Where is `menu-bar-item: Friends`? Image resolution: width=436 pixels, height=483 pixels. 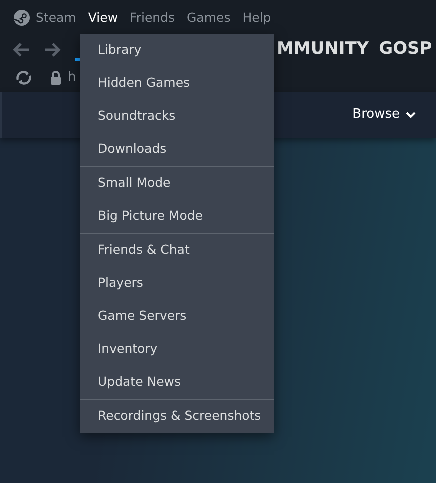 menu-bar-item: Friends is located at coordinates (152, 18).